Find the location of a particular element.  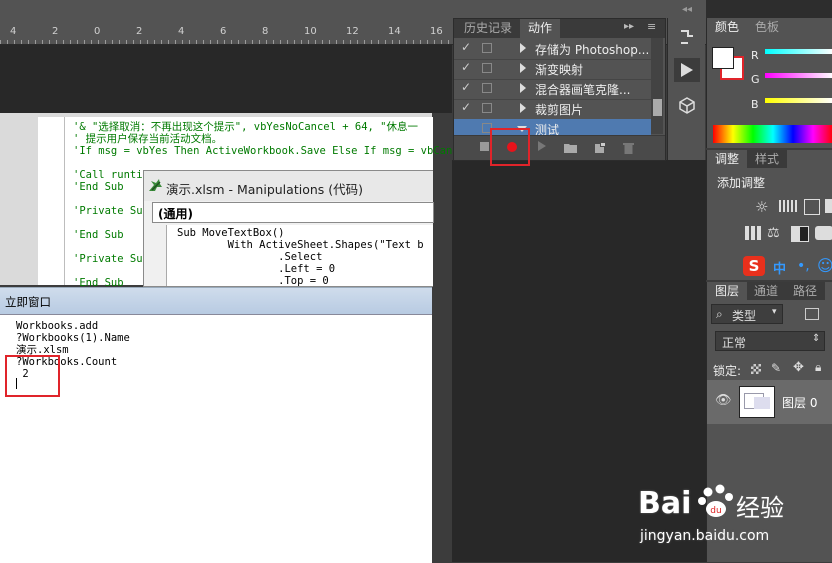

channel-r-label: R is located at coordinates (755, 55).